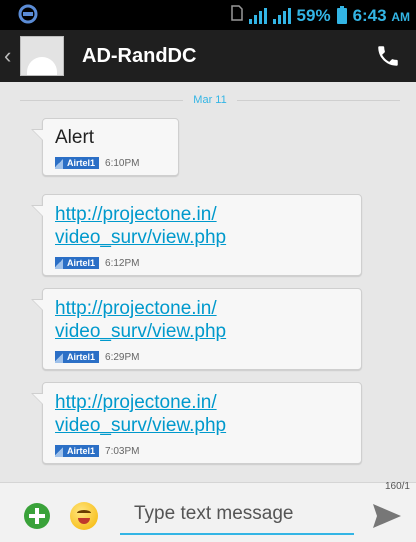 The height and width of the screenshot is (542, 416). I want to click on app-notification-icon, so click(28, 16).